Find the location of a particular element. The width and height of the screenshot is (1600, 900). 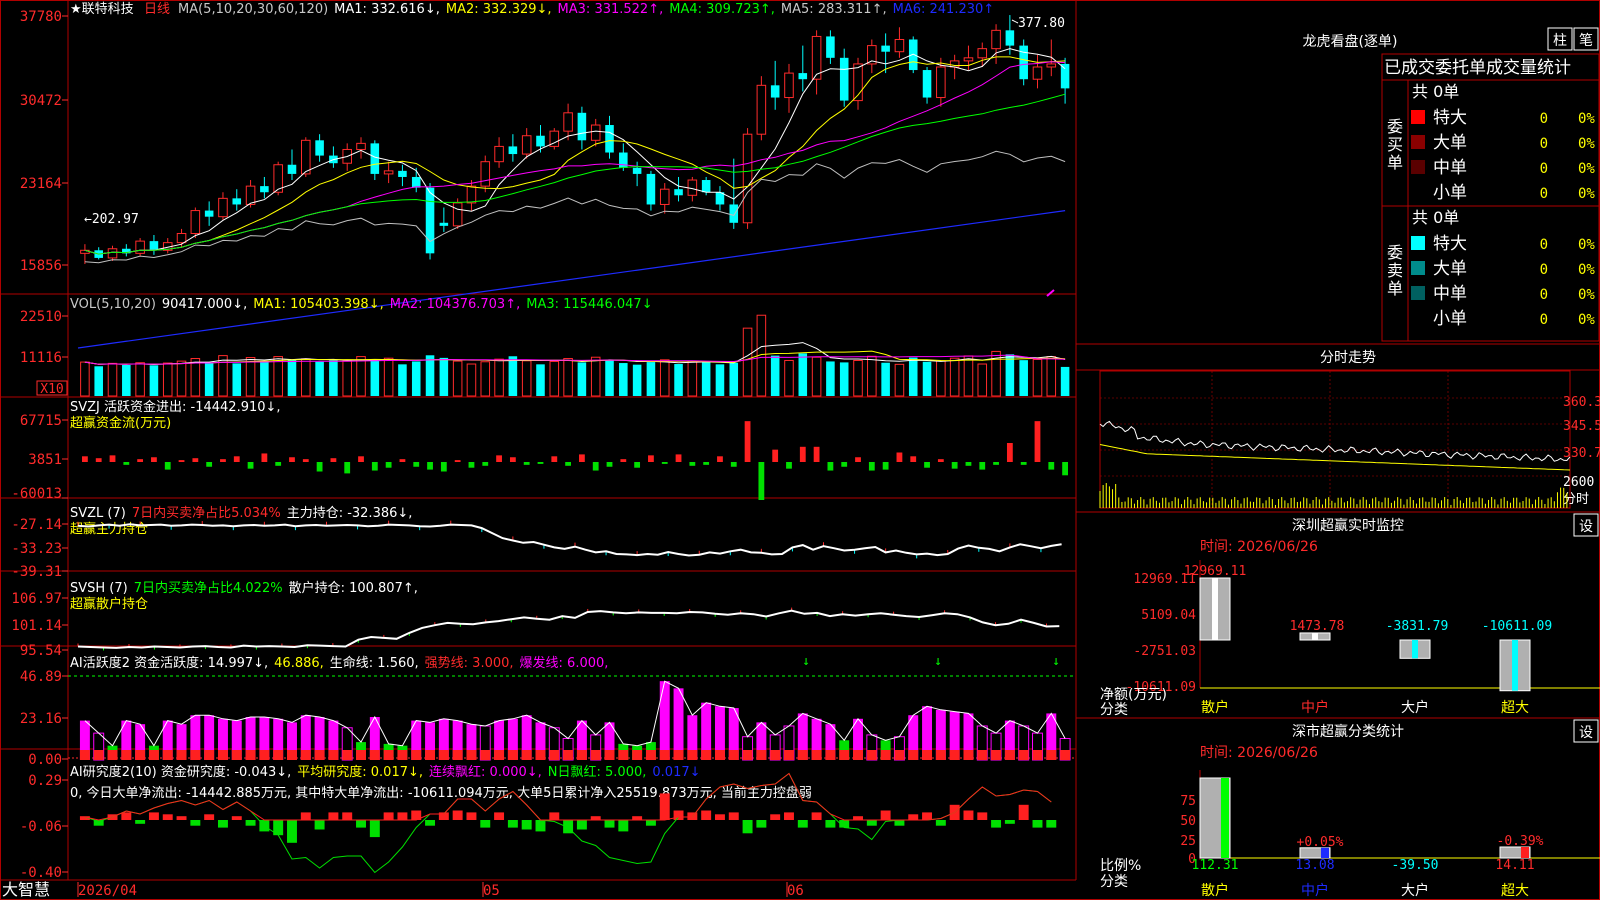

stock-name: ★联特科技 is located at coordinates (102, 9).